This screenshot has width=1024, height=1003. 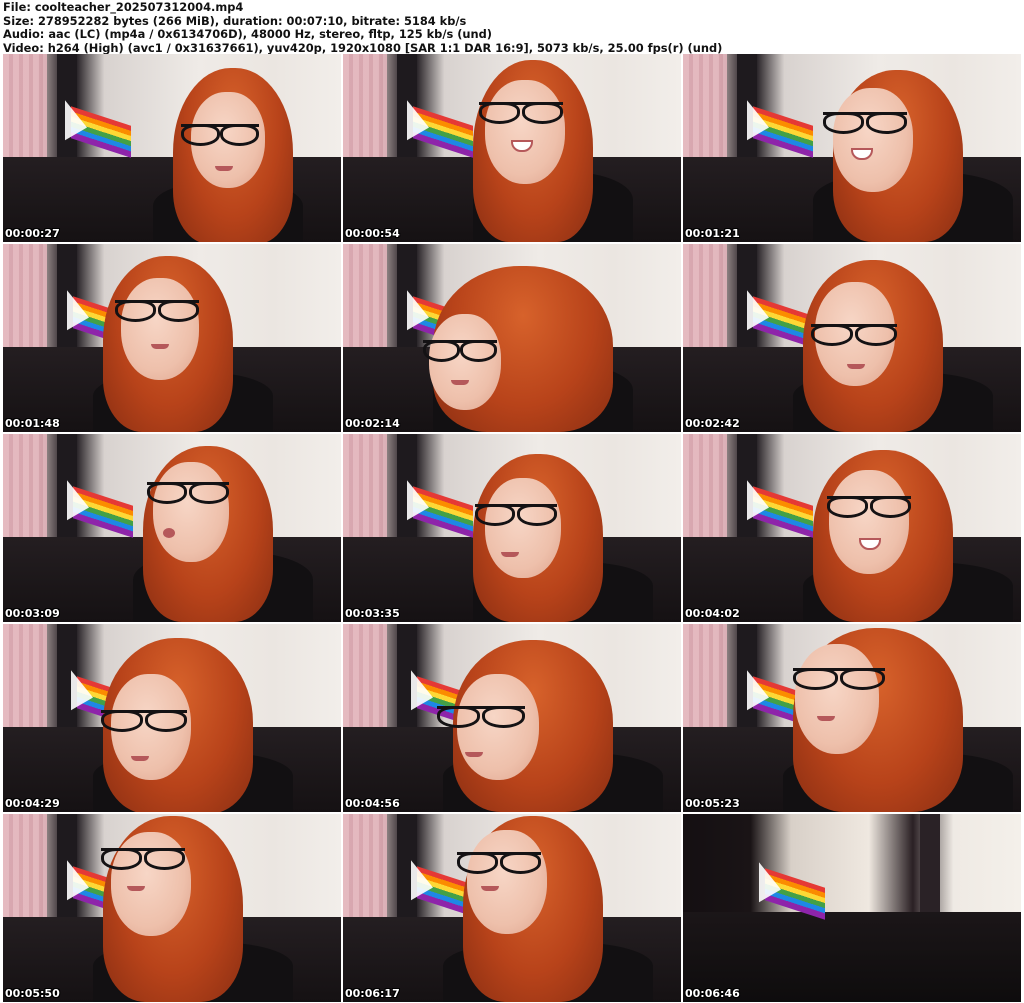 I want to click on thumbnail: 00:03:35, so click(x=512, y=528).